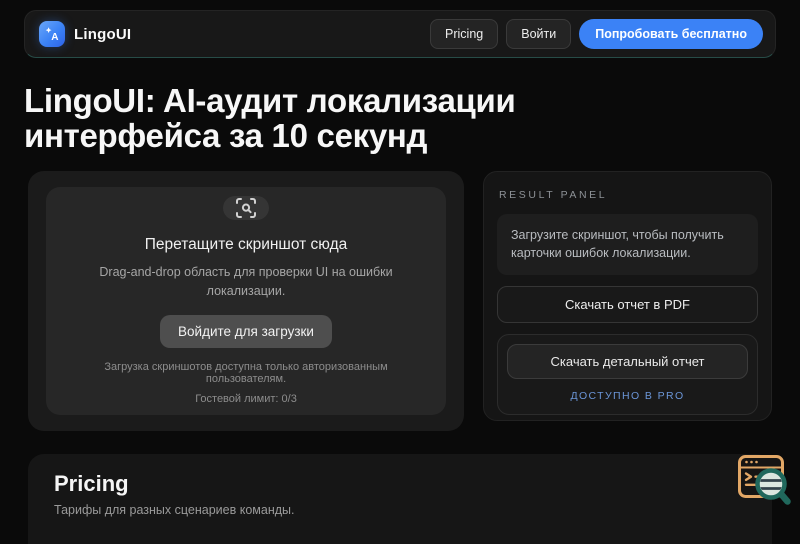 This screenshot has width=800, height=544. What do you see at coordinates (54, 37) in the screenshot?
I see `svg-text: A` at bounding box center [54, 37].